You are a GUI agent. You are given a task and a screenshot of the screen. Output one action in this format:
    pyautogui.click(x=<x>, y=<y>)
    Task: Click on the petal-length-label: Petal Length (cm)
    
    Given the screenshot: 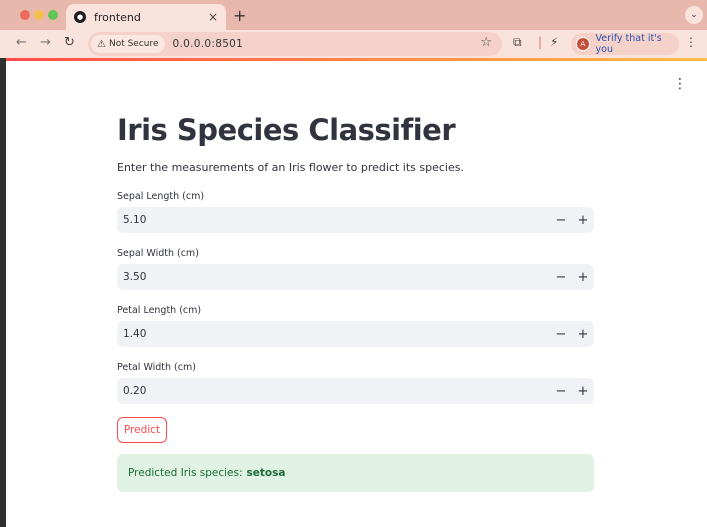 What is the action you would take?
    pyautogui.click(x=159, y=310)
    